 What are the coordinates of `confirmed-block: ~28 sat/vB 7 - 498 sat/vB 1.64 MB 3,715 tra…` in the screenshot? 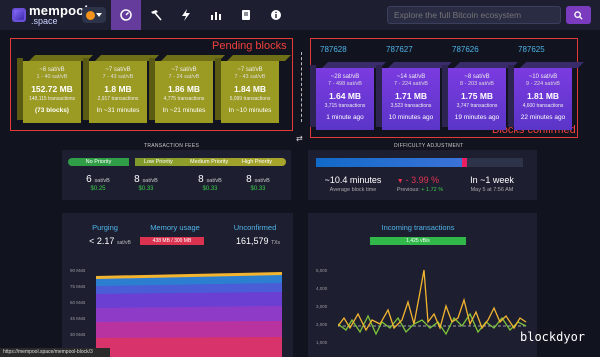 It's located at (348, 96).